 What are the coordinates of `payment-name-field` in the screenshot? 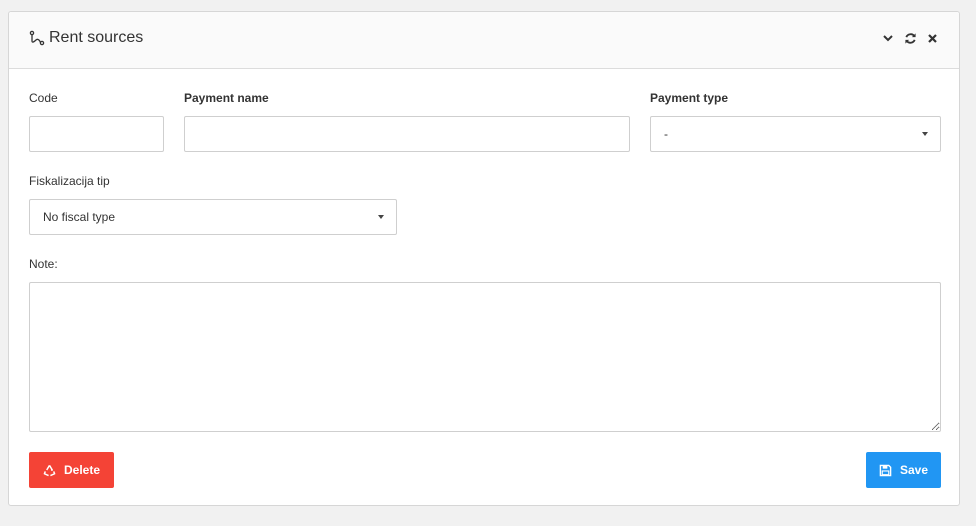 It's located at (407, 134).